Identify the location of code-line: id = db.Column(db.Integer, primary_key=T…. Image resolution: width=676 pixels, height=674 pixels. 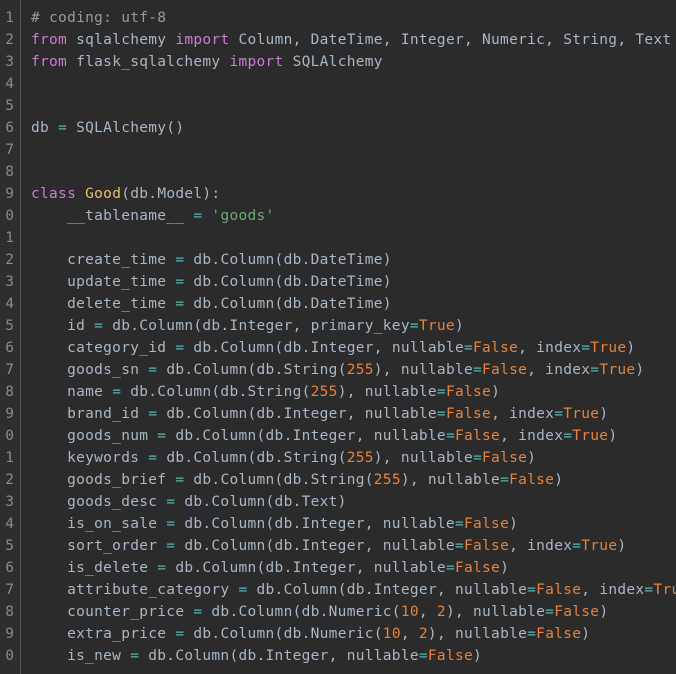
(353, 326).